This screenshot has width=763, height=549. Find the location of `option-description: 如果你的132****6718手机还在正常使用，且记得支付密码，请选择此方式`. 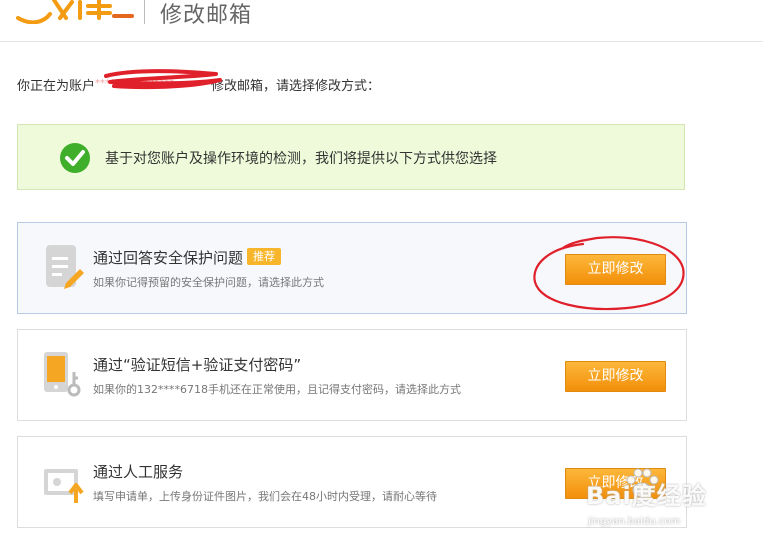

option-description: 如果你的132****6718手机还在正常使用，且记得支付密码，请选择此方式 is located at coordinates (277, 389).